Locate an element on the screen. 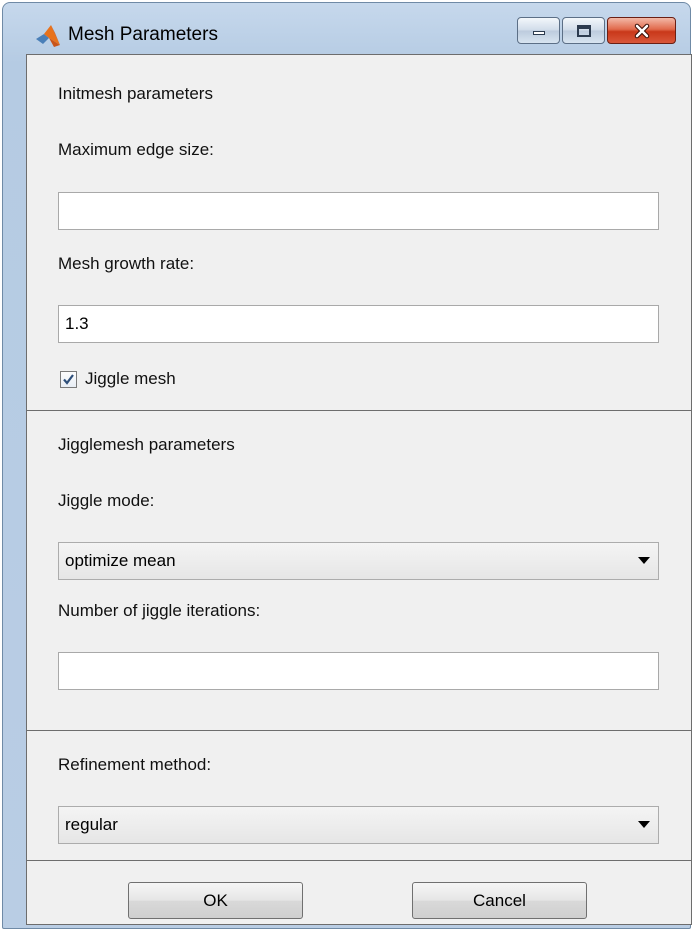 The width and height of the screenshot is (695, 933). jiggle-mode-label: Jiggle mode: is located at coordinates (106, 500).